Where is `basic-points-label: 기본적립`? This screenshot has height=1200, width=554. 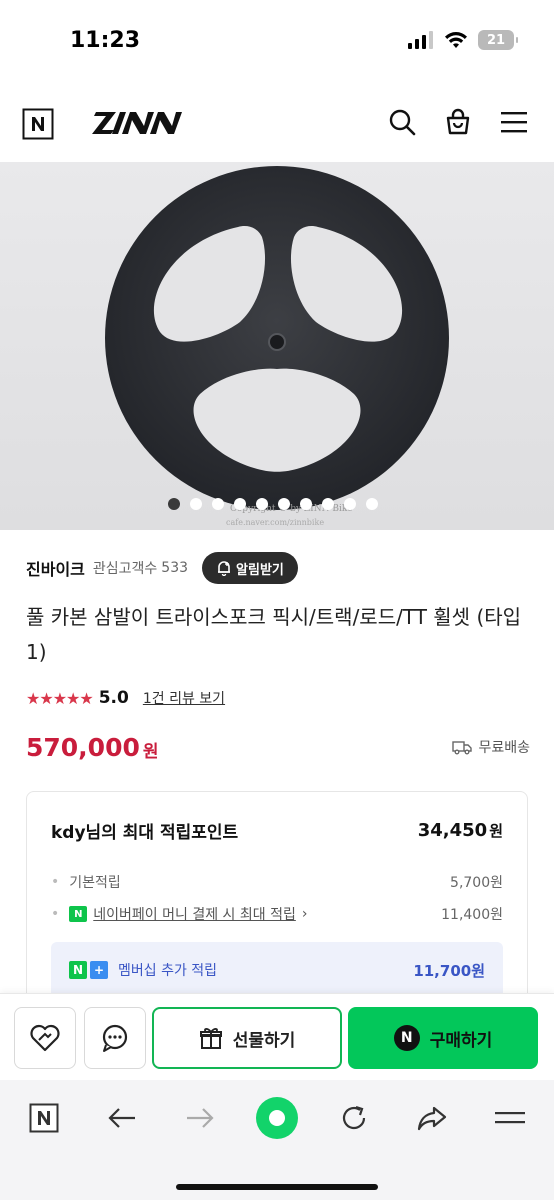 basic-points-label: 기본적립 is located at coordinates (95, 883).